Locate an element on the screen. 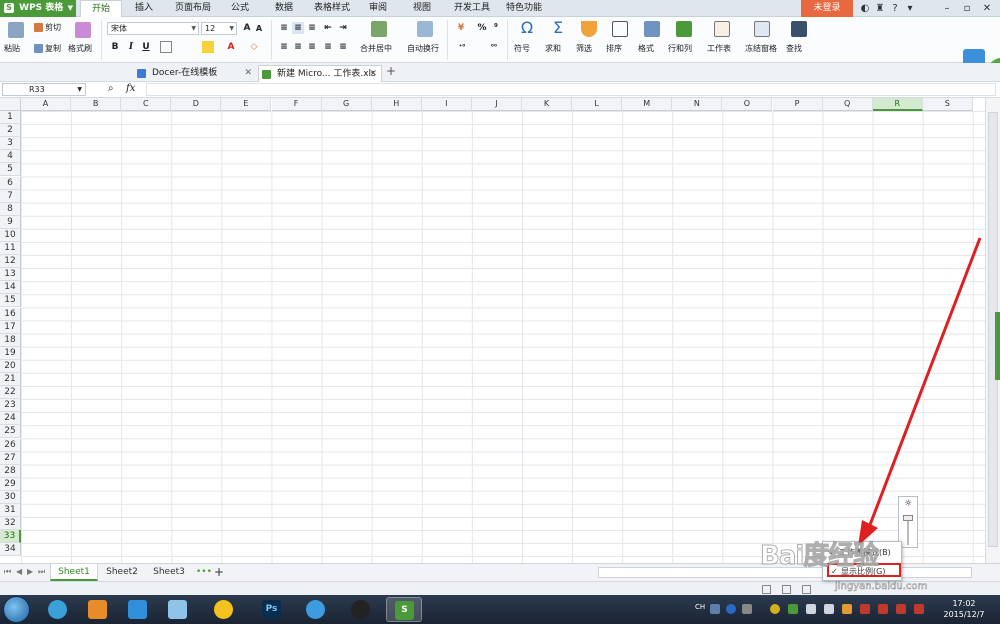 Image resolution: width=1000 pixels, height=624 pixels. input-language: CH is located at coordinates (700, 607).